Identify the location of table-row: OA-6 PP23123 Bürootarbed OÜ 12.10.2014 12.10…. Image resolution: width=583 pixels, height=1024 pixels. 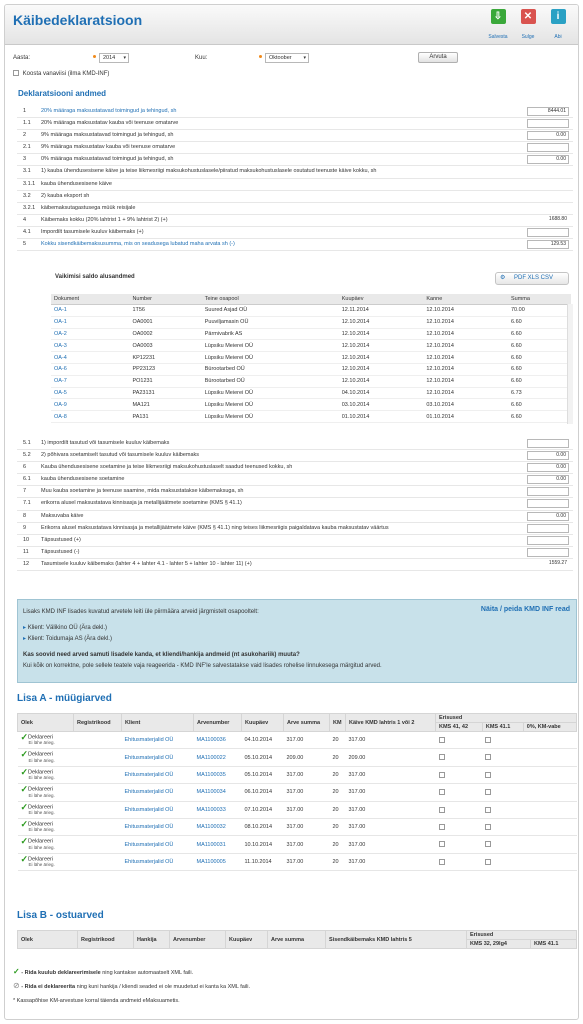
(311, 369).